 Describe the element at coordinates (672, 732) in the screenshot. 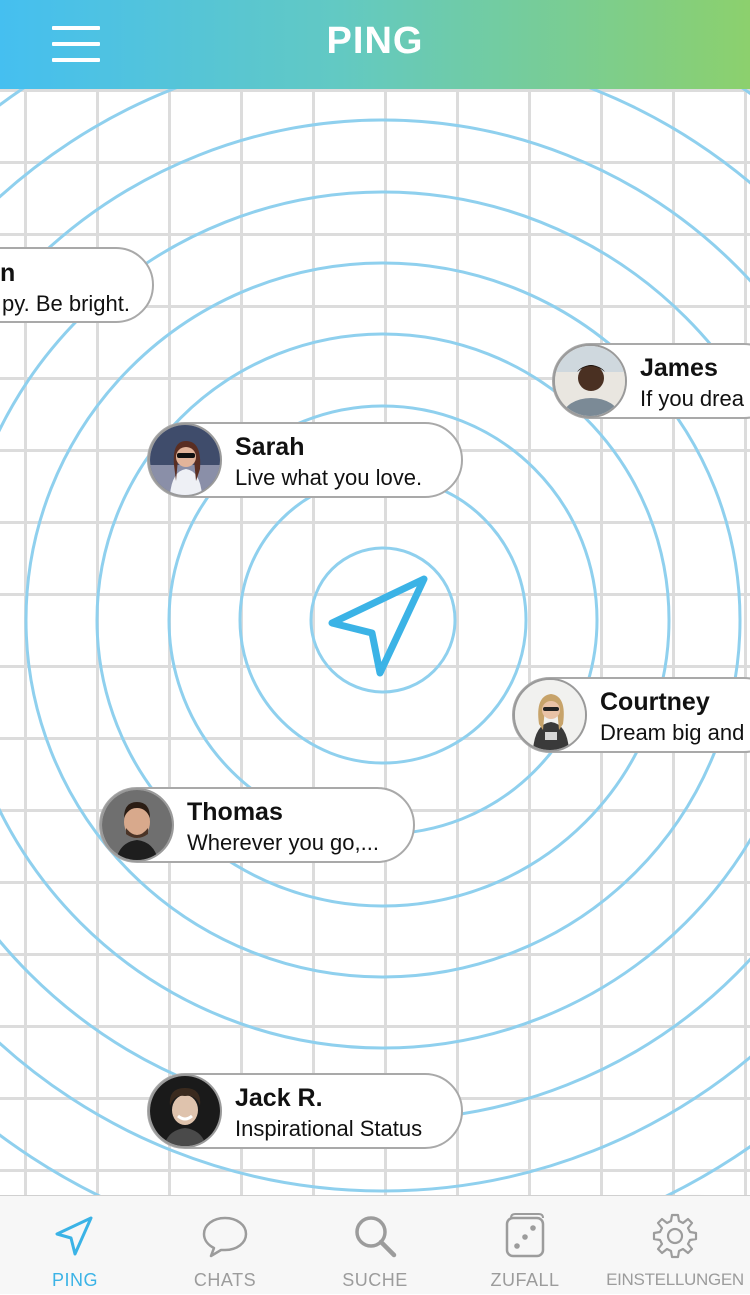

I see `user-status: Dream big and` at that location.